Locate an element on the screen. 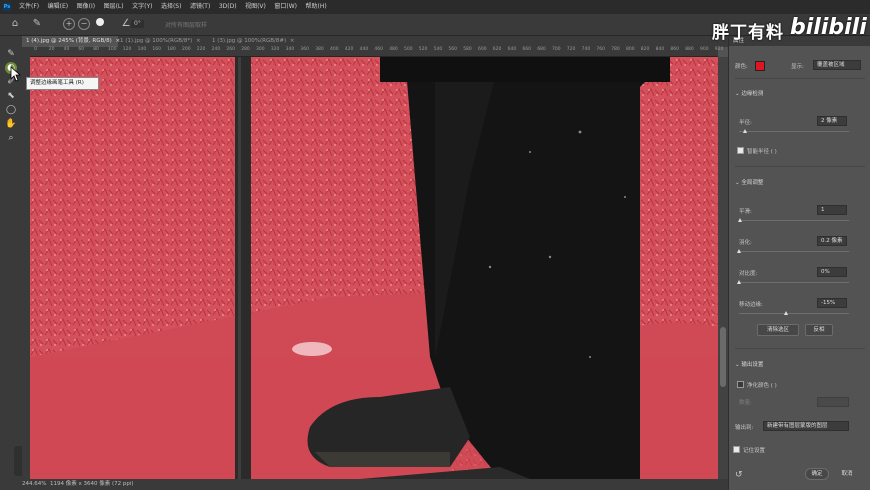 This screenshot has height=490, width=870. remember-settings-checkbox is located at coordinates (736, 449).